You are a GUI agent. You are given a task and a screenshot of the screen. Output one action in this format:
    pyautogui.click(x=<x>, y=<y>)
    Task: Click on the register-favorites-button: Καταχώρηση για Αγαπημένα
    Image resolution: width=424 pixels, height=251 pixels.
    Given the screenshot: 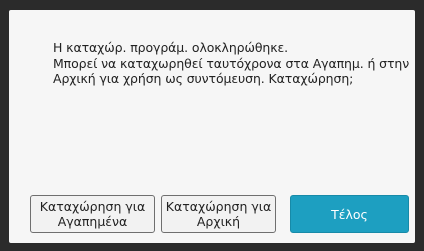 What is the action you would take?
    pyautogui.click(x=92, y=214)
    